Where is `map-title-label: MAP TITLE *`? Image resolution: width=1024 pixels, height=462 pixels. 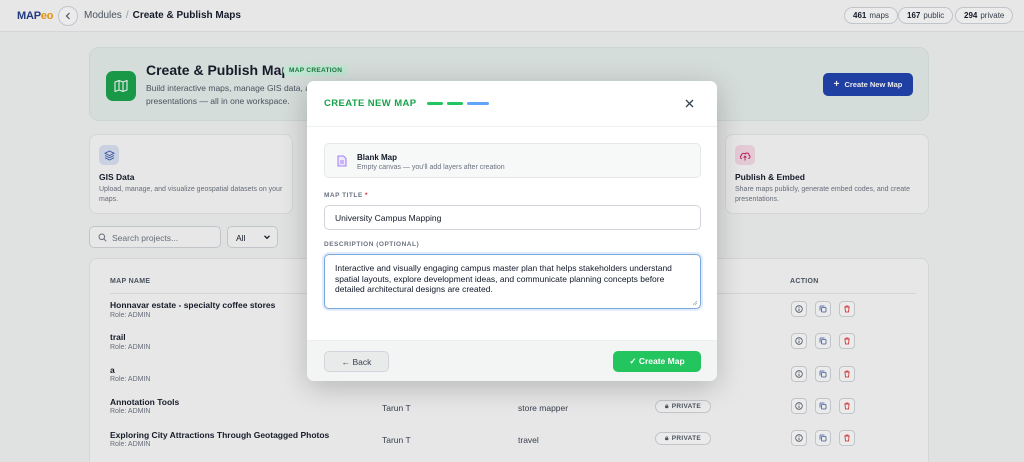
map-title-label: MAP TITLE * is located at coordinates (346, 195).